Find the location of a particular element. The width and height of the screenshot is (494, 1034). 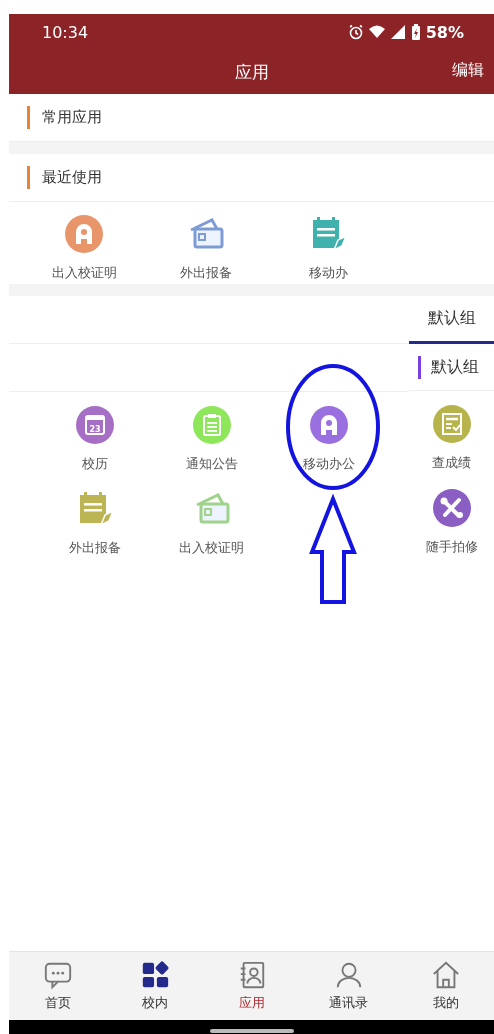

home-icon is located at coordinates (445, 975).